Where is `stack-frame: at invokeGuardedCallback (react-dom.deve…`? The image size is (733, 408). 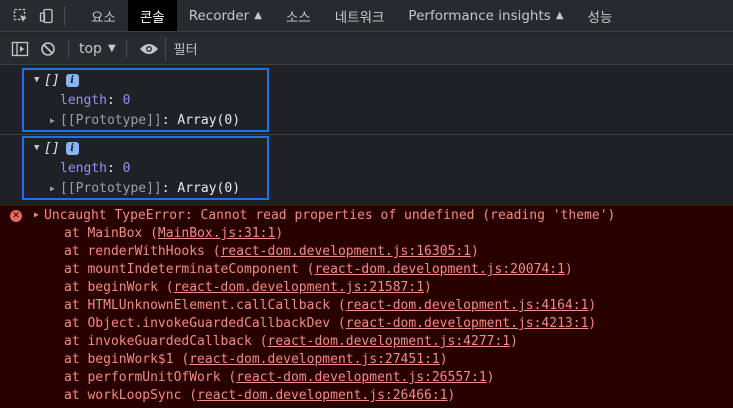 stack-frame: at invokeGuardedCallback (react-dom.deve… is located at coordinates (291, 342).